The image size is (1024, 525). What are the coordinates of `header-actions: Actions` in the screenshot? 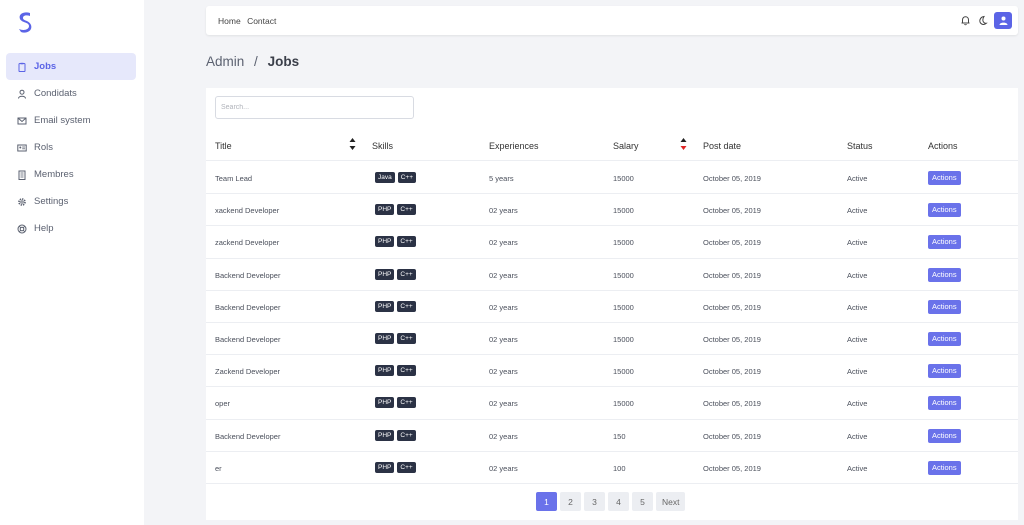 It's located at (943, 146).